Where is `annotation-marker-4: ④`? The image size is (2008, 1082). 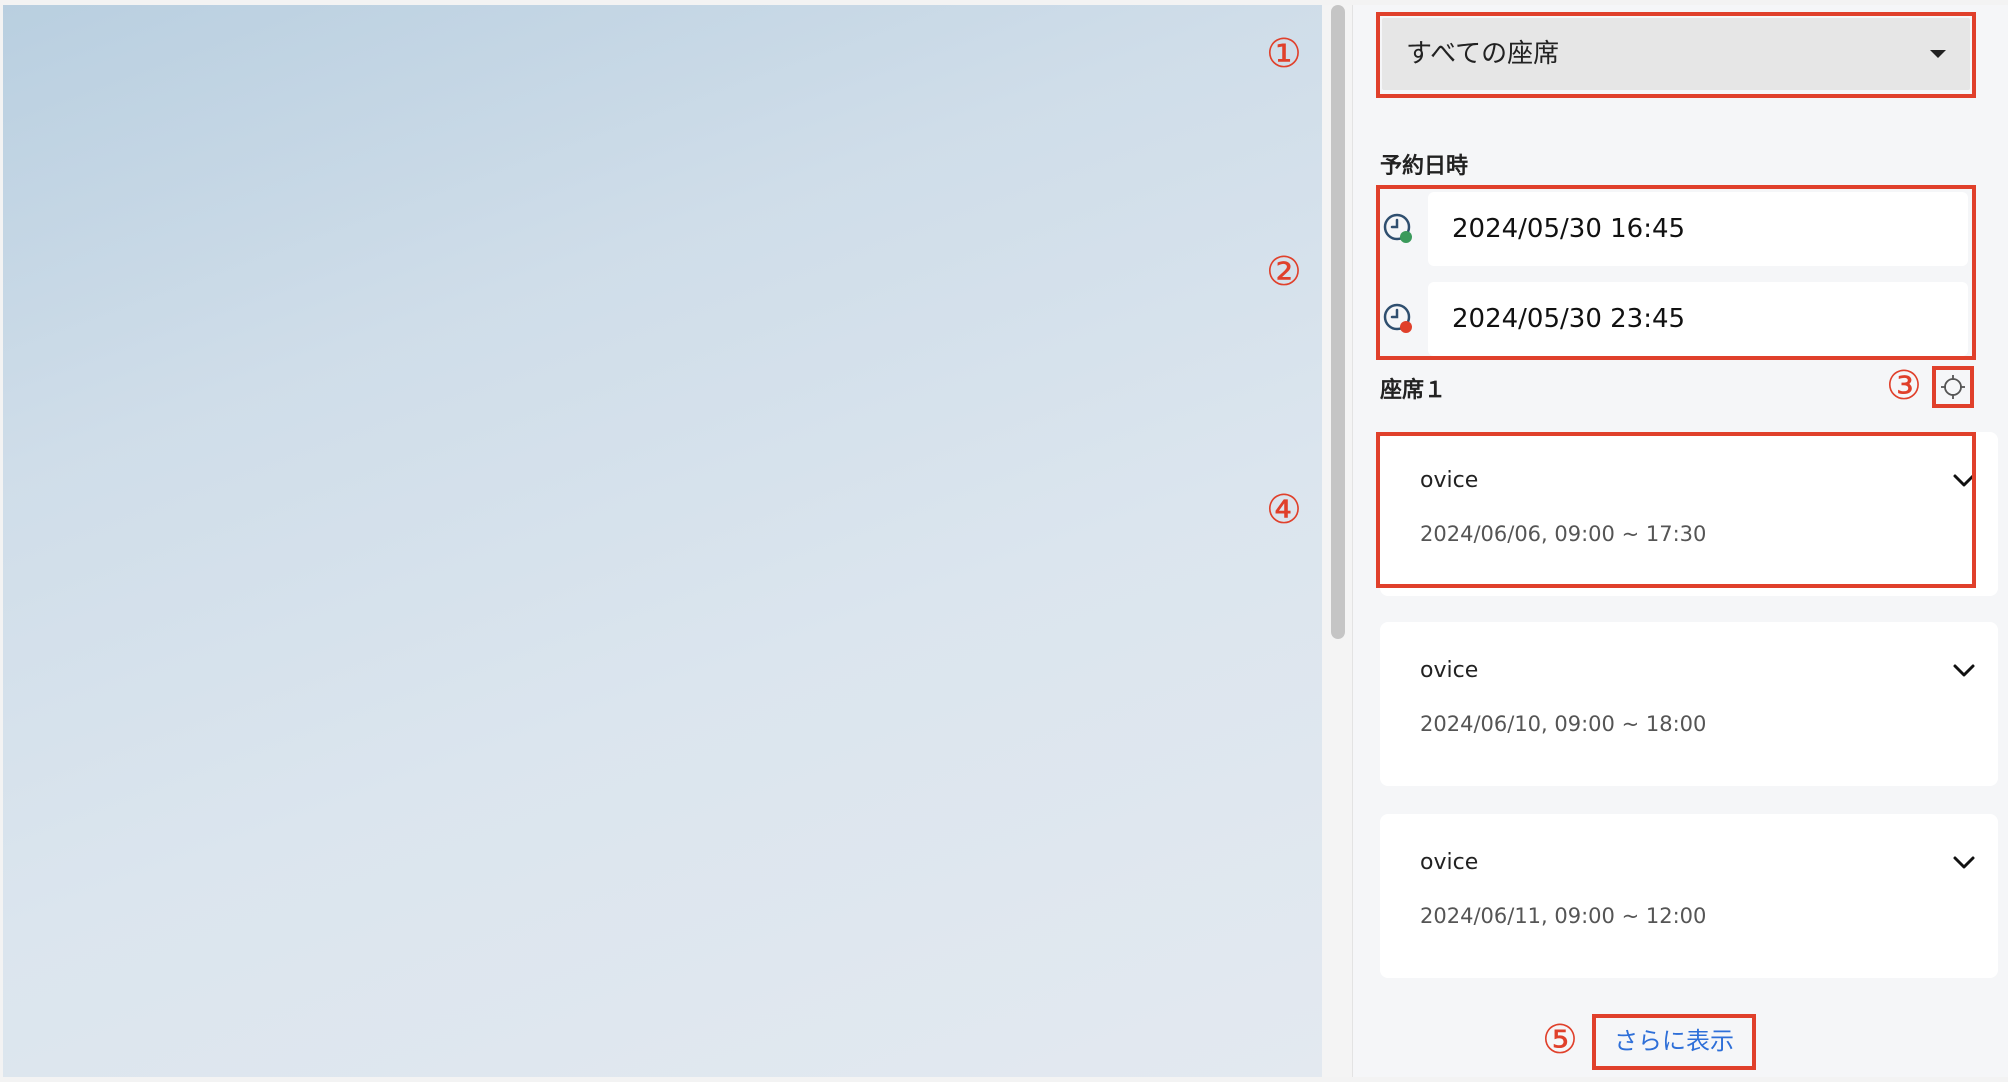 annotation-marker-4: ④ is located at coordinates (1284, 510).